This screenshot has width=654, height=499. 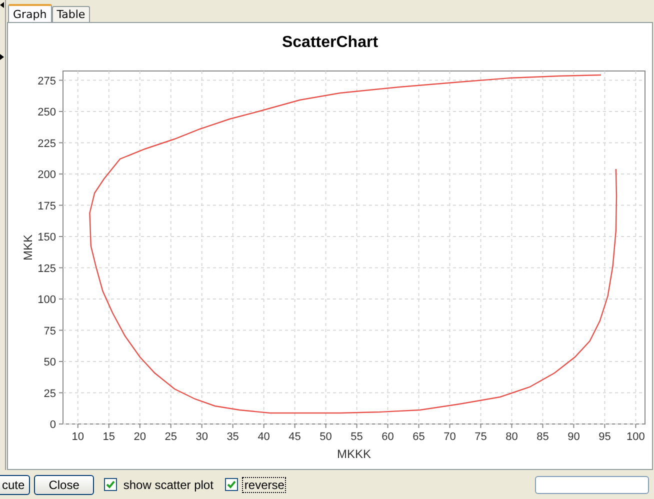 I want to click on y-tick-label: 275, so click(x=47, y=81).